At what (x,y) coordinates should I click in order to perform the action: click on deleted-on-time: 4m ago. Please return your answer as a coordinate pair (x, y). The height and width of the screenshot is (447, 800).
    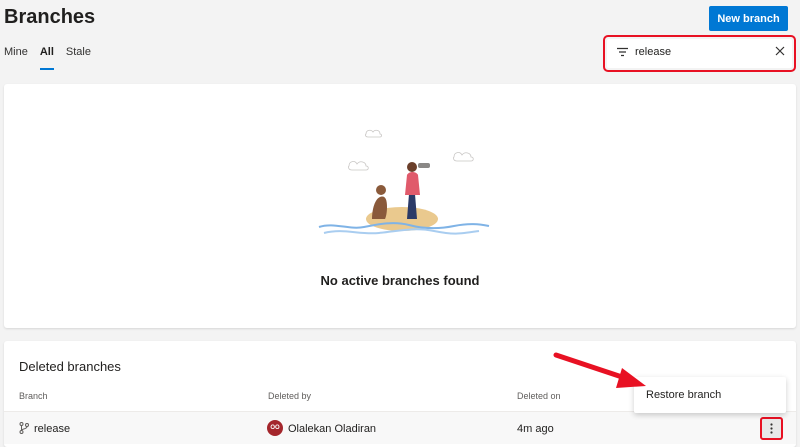
    Looking at the image, I should click on (535, 429).